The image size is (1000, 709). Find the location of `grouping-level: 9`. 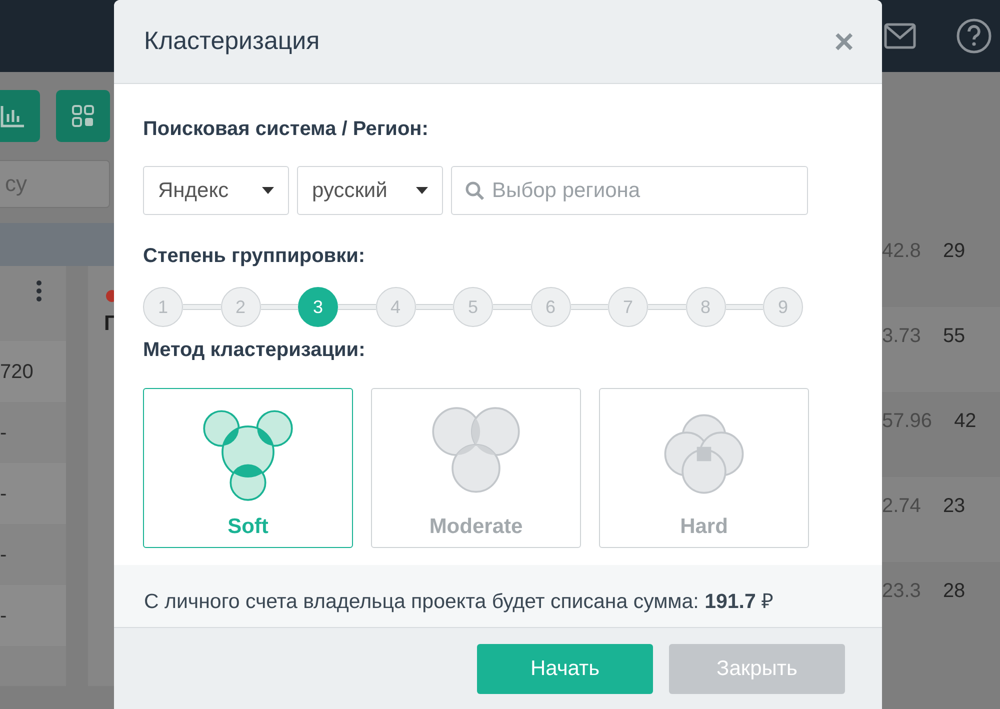

grouping-level: 9 is located at coordinates (783, 307).